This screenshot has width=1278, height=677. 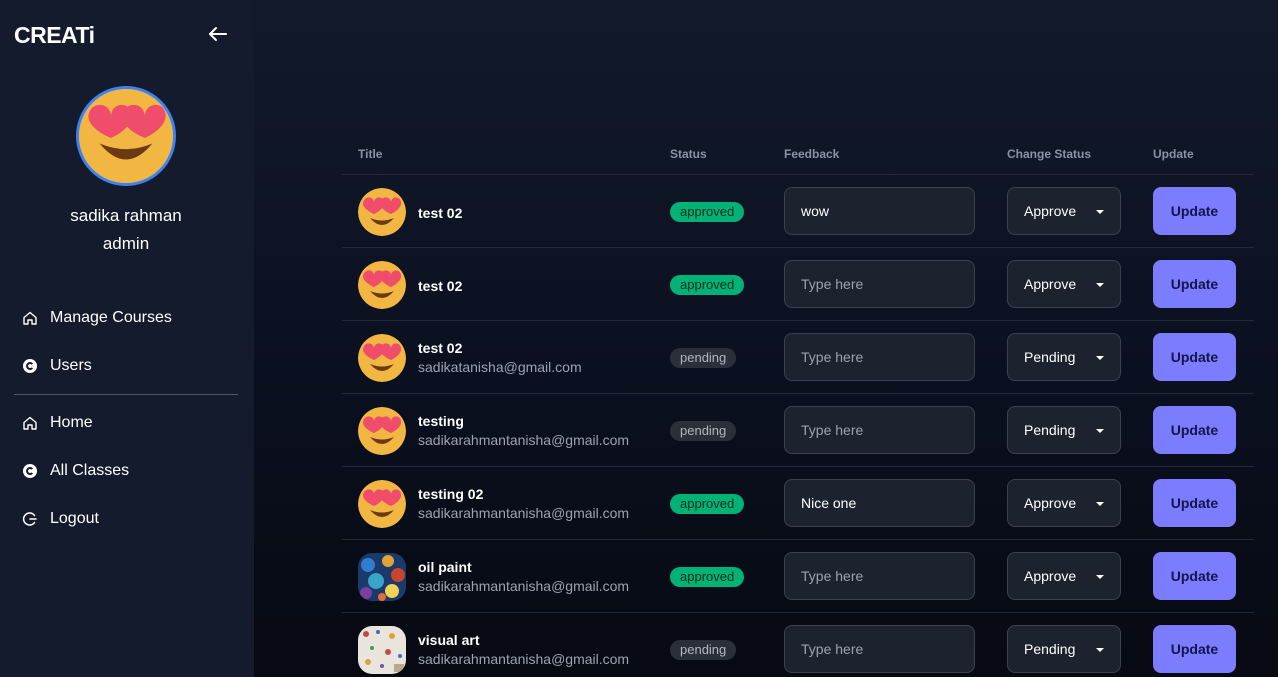 I want to click on nav-item-users: Users, so click(x=57, y=366).